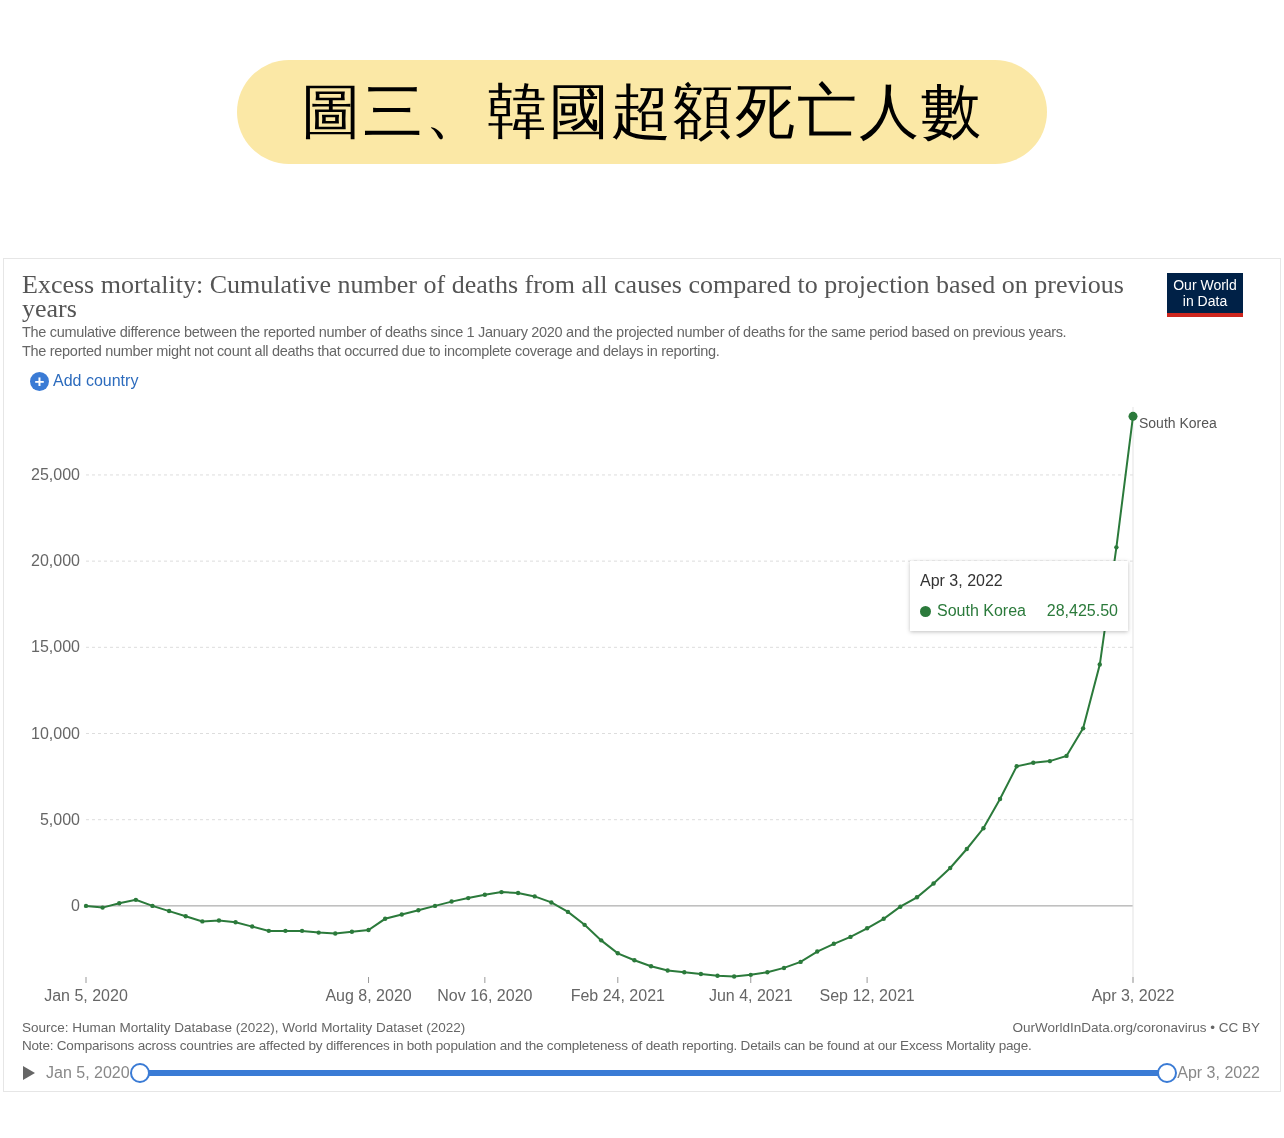 The image size is (1284, 1138). What do you see at coordinates (545, 332) in the screenshot?
I see `chart-subtitle: The cumulative difference between the reported number of deaths since 1 January 2020 and the projected number of deaths for the same period based on previous years.` at bounding box center [545, 332].